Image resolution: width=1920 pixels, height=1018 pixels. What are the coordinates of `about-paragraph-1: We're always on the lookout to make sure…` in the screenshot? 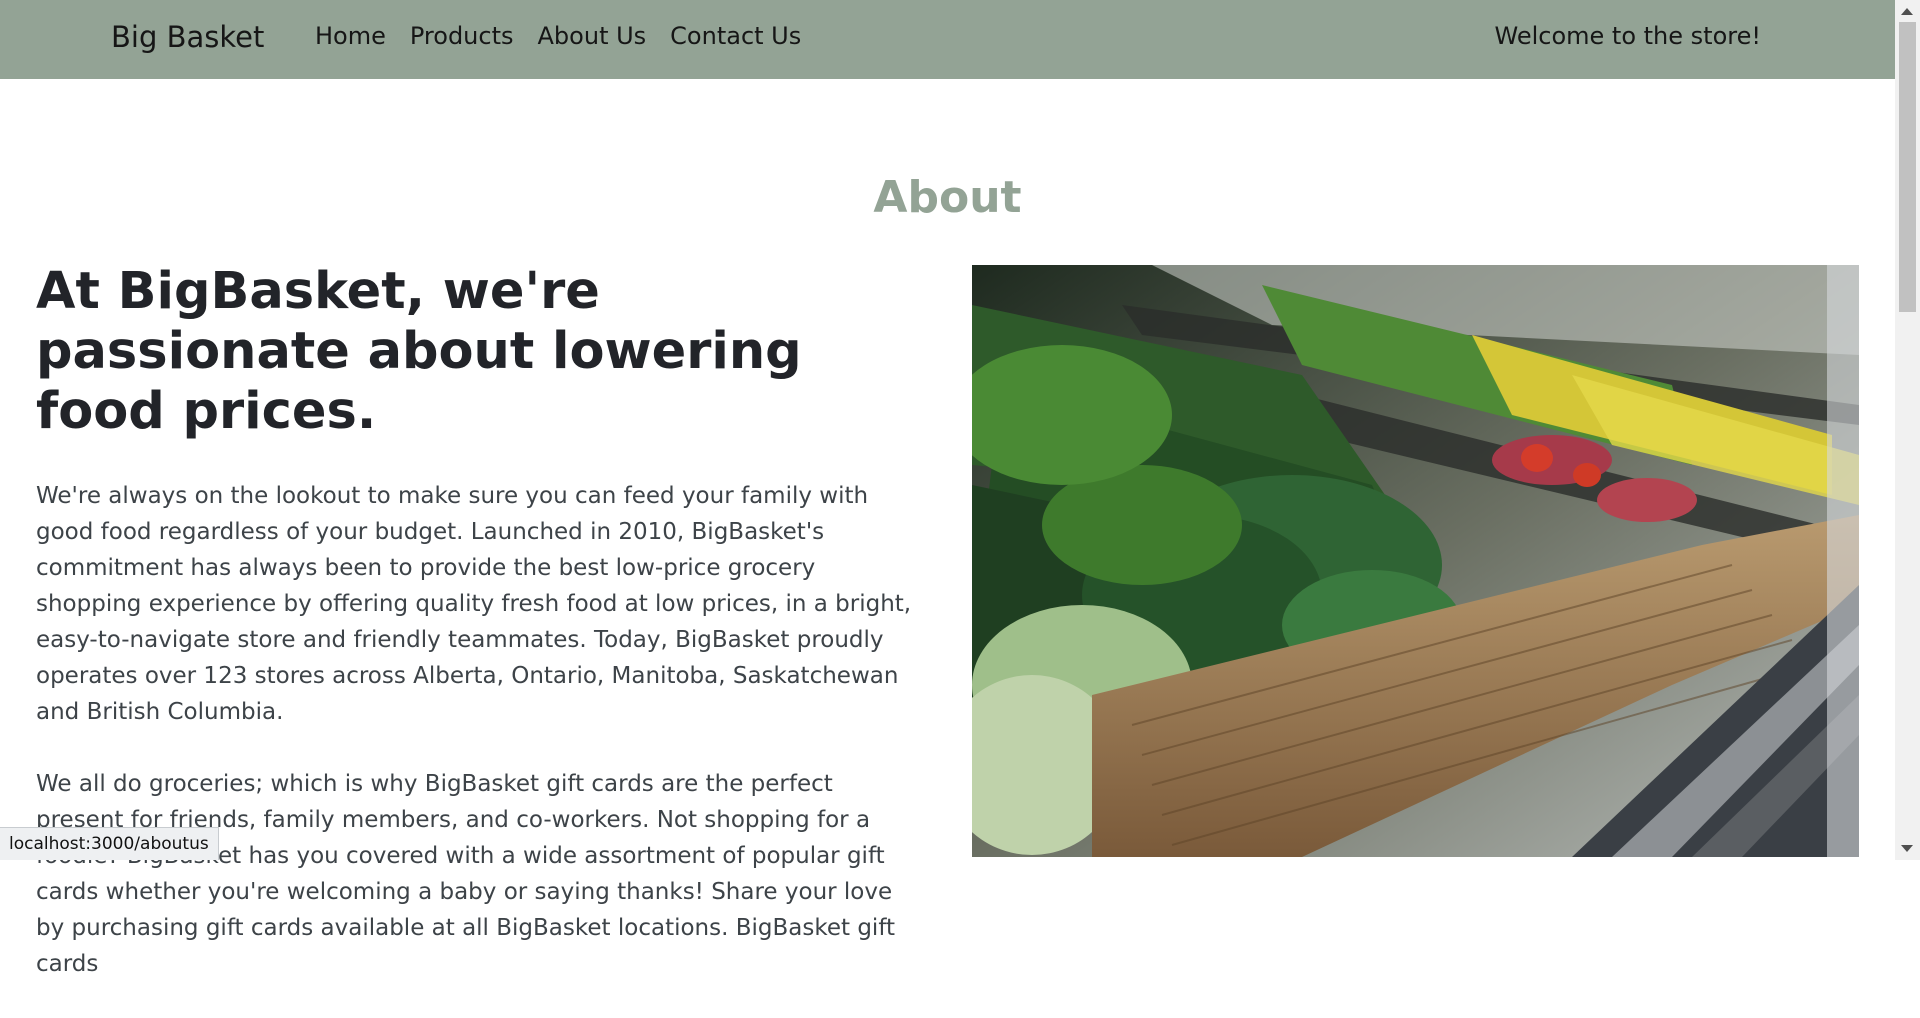 It's located at (481, 604).